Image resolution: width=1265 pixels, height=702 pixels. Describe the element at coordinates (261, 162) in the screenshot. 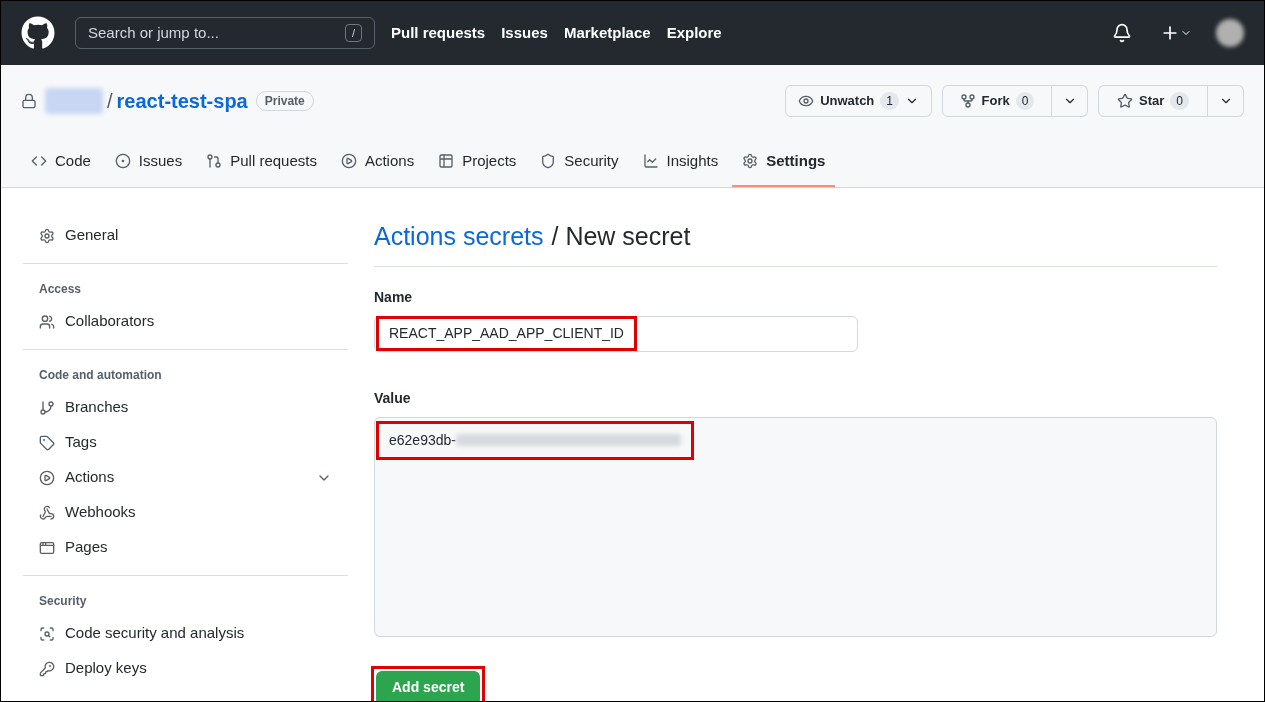

I see `repo-tab: Pull requests` at that location.